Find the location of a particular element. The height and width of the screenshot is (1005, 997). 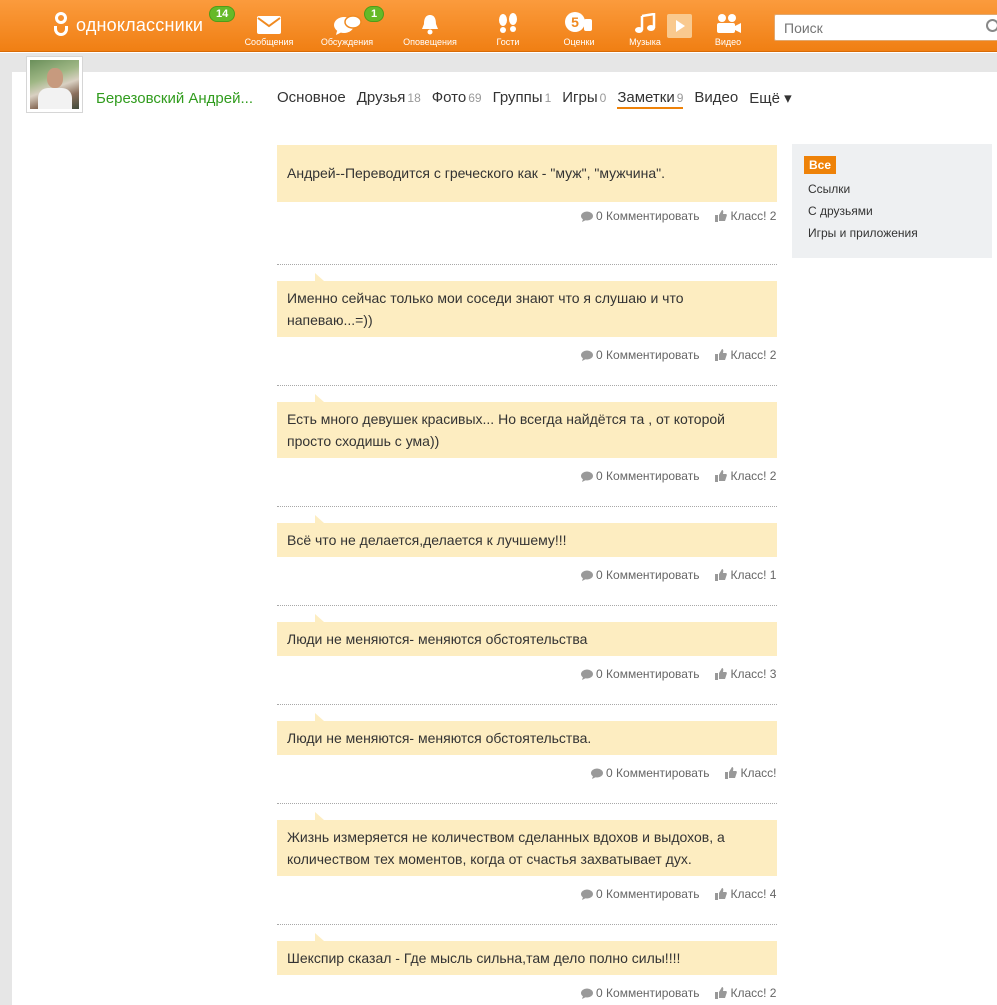

logo-notification-badge: 14 is located at coordinates (222, 14).